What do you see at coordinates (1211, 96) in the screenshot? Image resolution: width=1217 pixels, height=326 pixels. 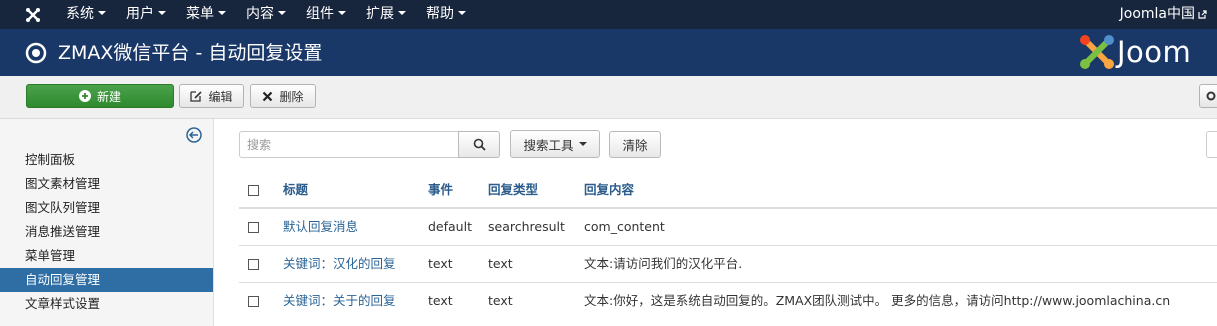 I see `gear-icon` at bounding box center [1211, 96].